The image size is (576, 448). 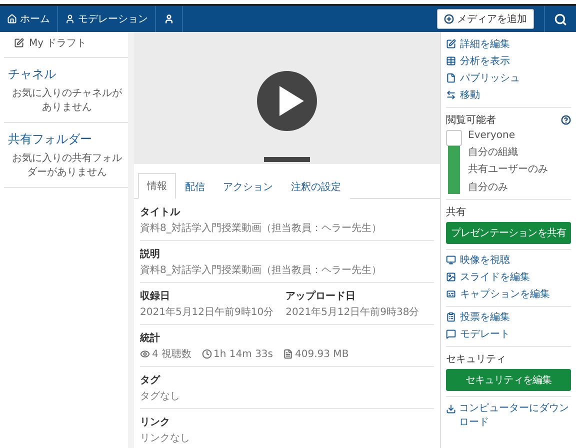 I want to click on eye-icon, so click(x=145, y=354).